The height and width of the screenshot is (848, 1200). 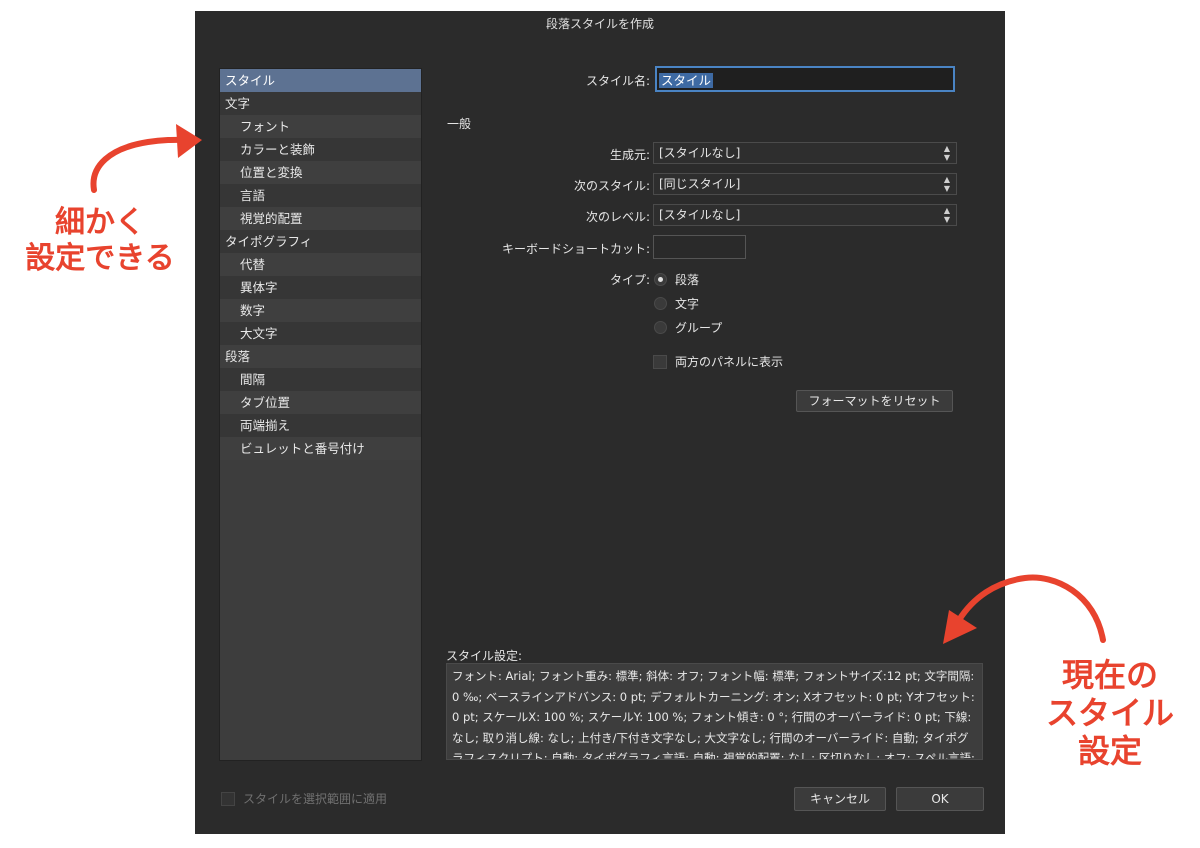 What do you see at coordinates (228, 798) in the screenshot?
I see `apply-to-selection-checkbox` at bounding box center [228, 798].